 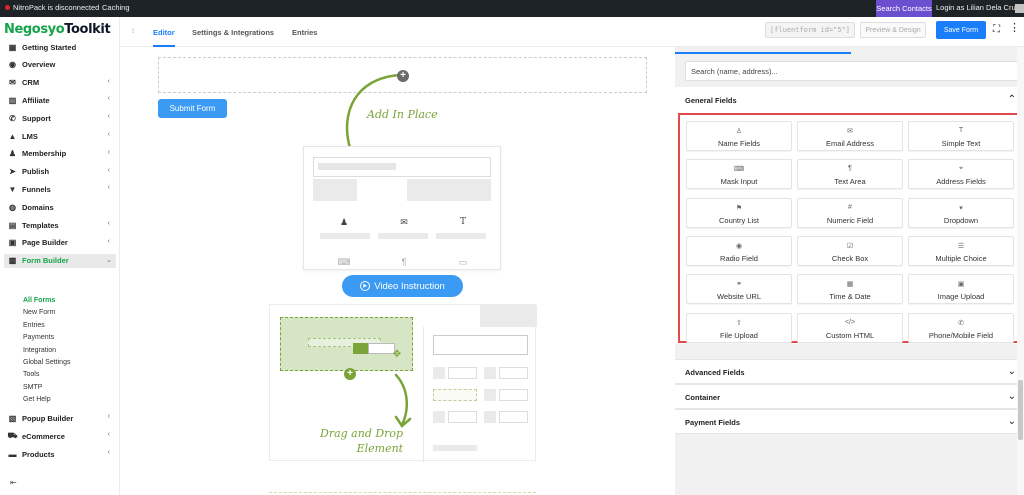 What do you see at coordinates (304, 32) in the screenshot?
I see `tab-entries: Entries` at bounding box center [304, 32].